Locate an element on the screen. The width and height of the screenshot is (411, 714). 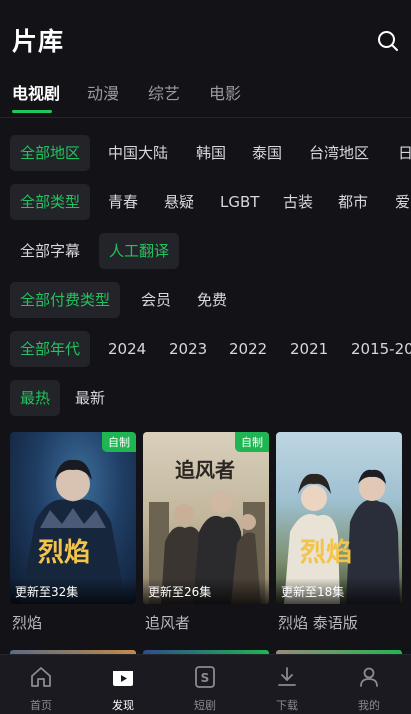
episode-overlay: 更新至26集 is located at coordinates (206, 591).